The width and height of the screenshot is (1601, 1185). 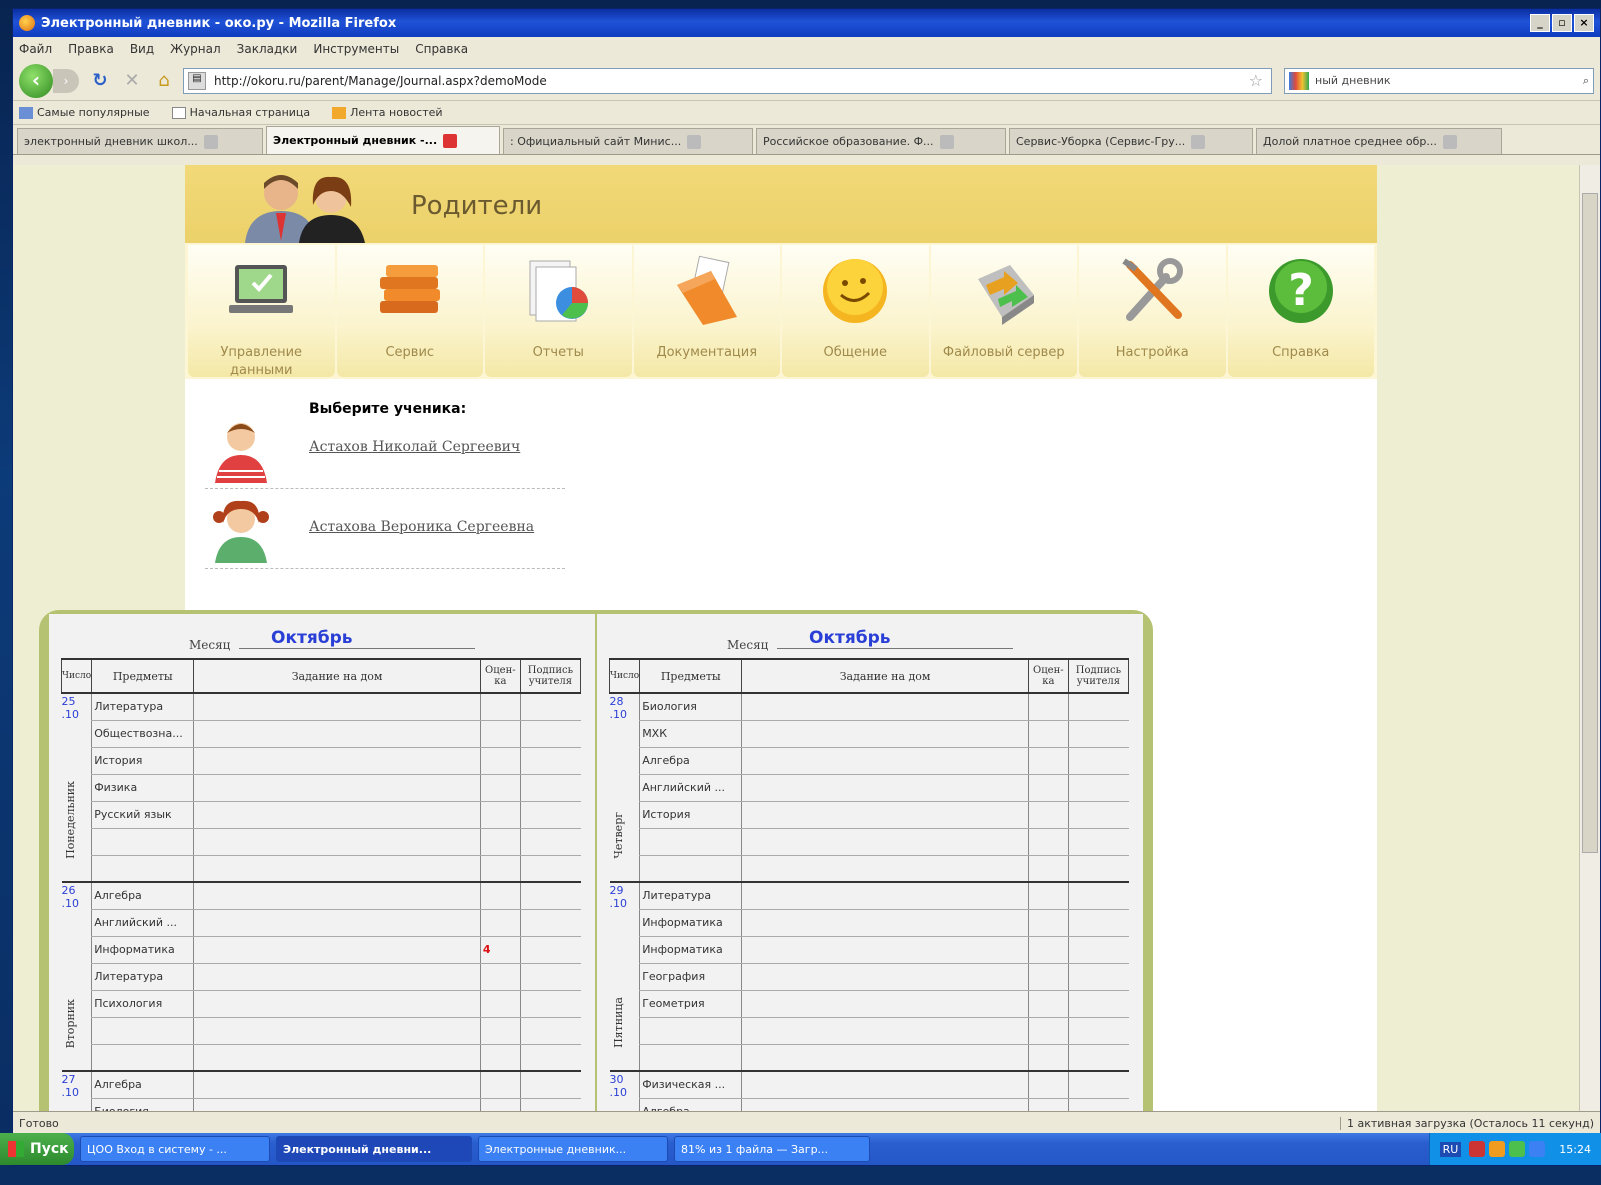 I want to click on menu-edit: Правка, so click(x=91, y=49).